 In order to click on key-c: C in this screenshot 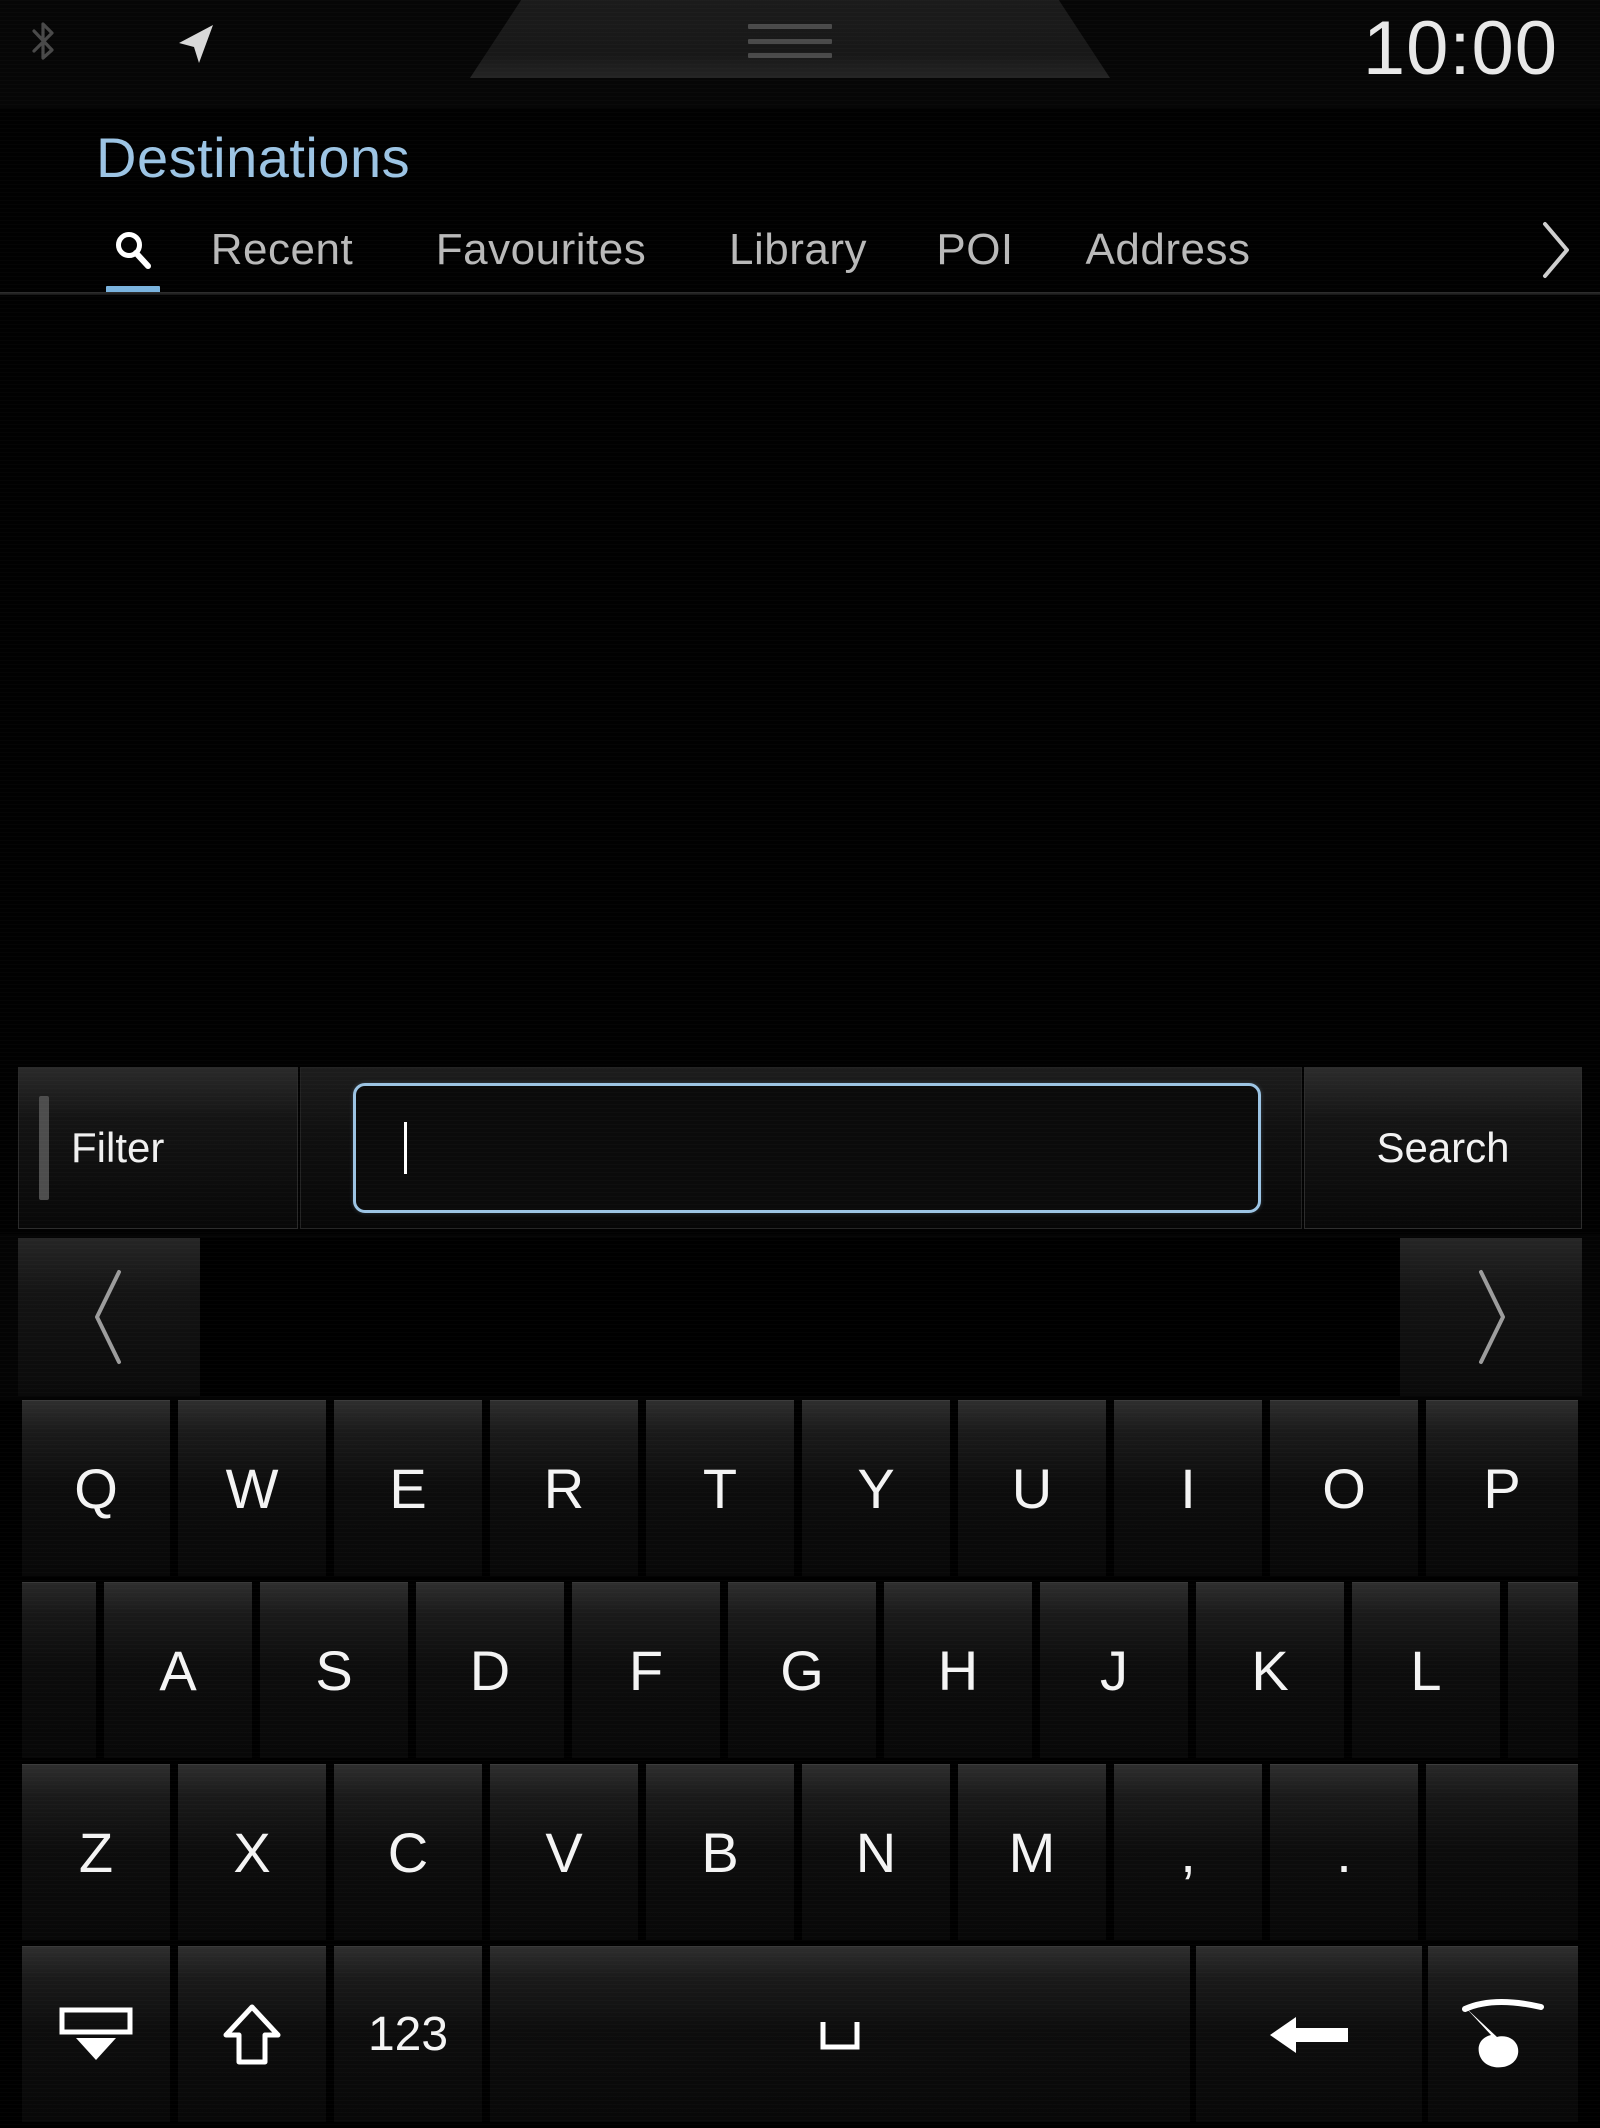, I will do `click(408, 1852)`.